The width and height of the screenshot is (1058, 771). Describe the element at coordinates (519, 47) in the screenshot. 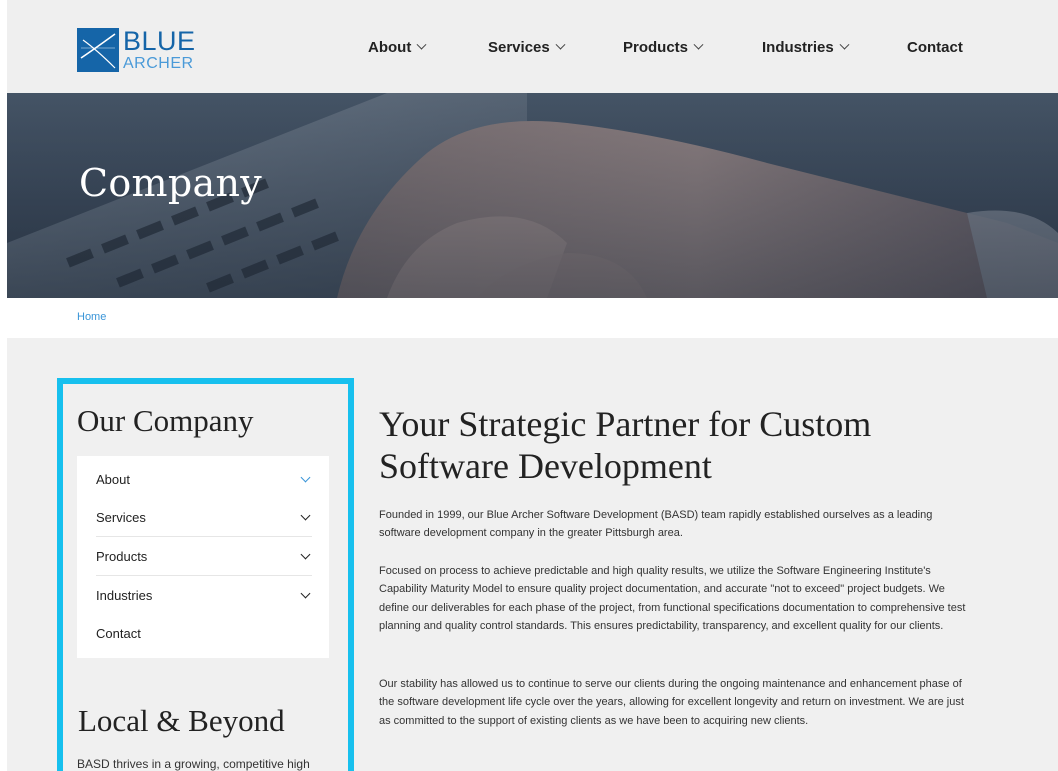

I see `nav-item-label: Services` at that location.